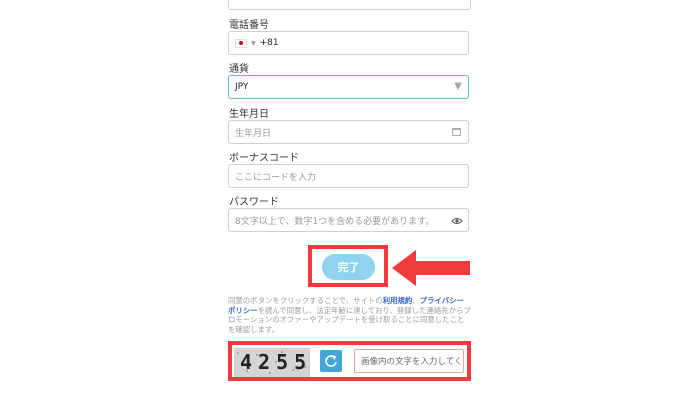 The height and width of the screenshot is (400, 700). Describe the element at coordinates (457, 222) in the screenshot. I see `eye-icon` at that location.